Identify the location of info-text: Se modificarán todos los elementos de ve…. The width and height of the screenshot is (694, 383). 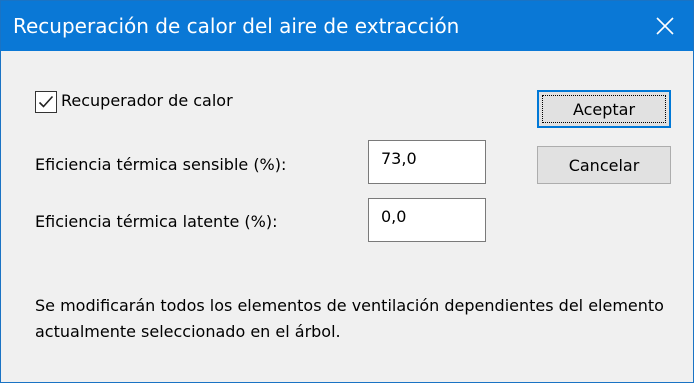
(349, 318).